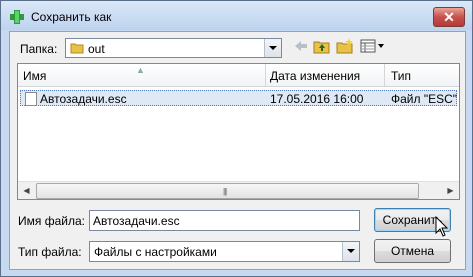 This screenshot has width=473, height=277. What do you see at coordinates (236, 15) in the screenshot?
I see `title-bar: Сохранить как ✕` at bounding box center [236, 15].